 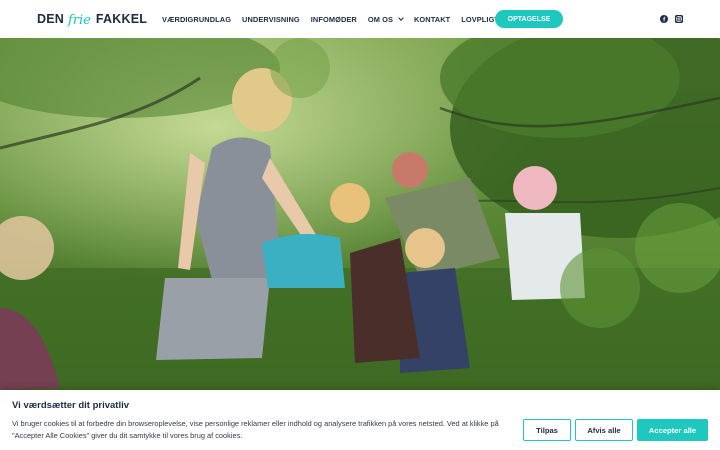 I want to click on logo-word-den: DEN, so click(x=50, y=19).